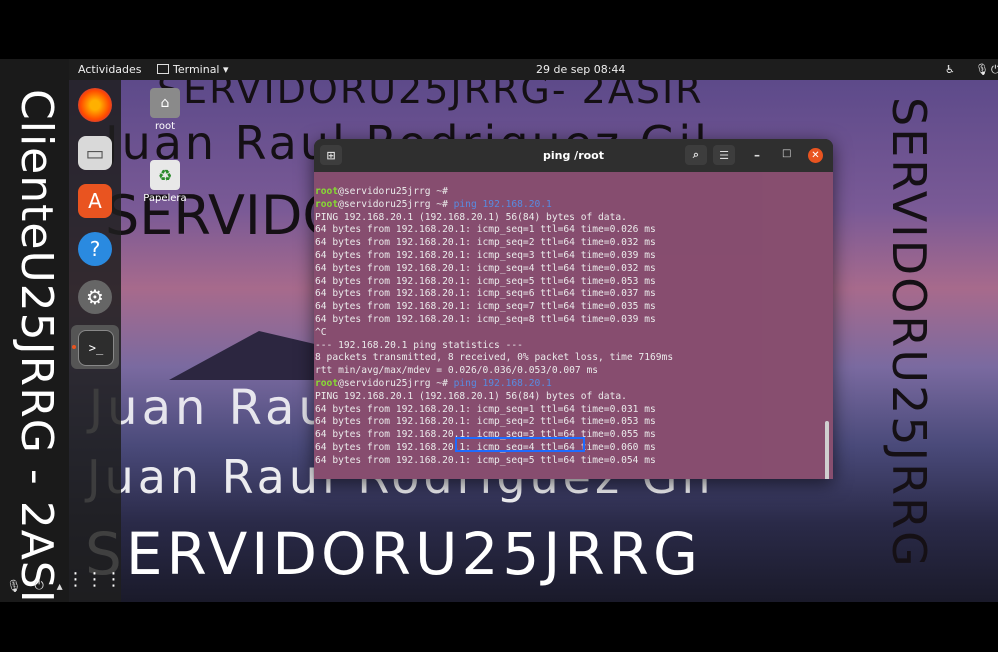 This screenshot has height=652, width=998. Describe the element at coordinates (163, 69) in the screenshot. I see `terminal-small-icon` at that location.